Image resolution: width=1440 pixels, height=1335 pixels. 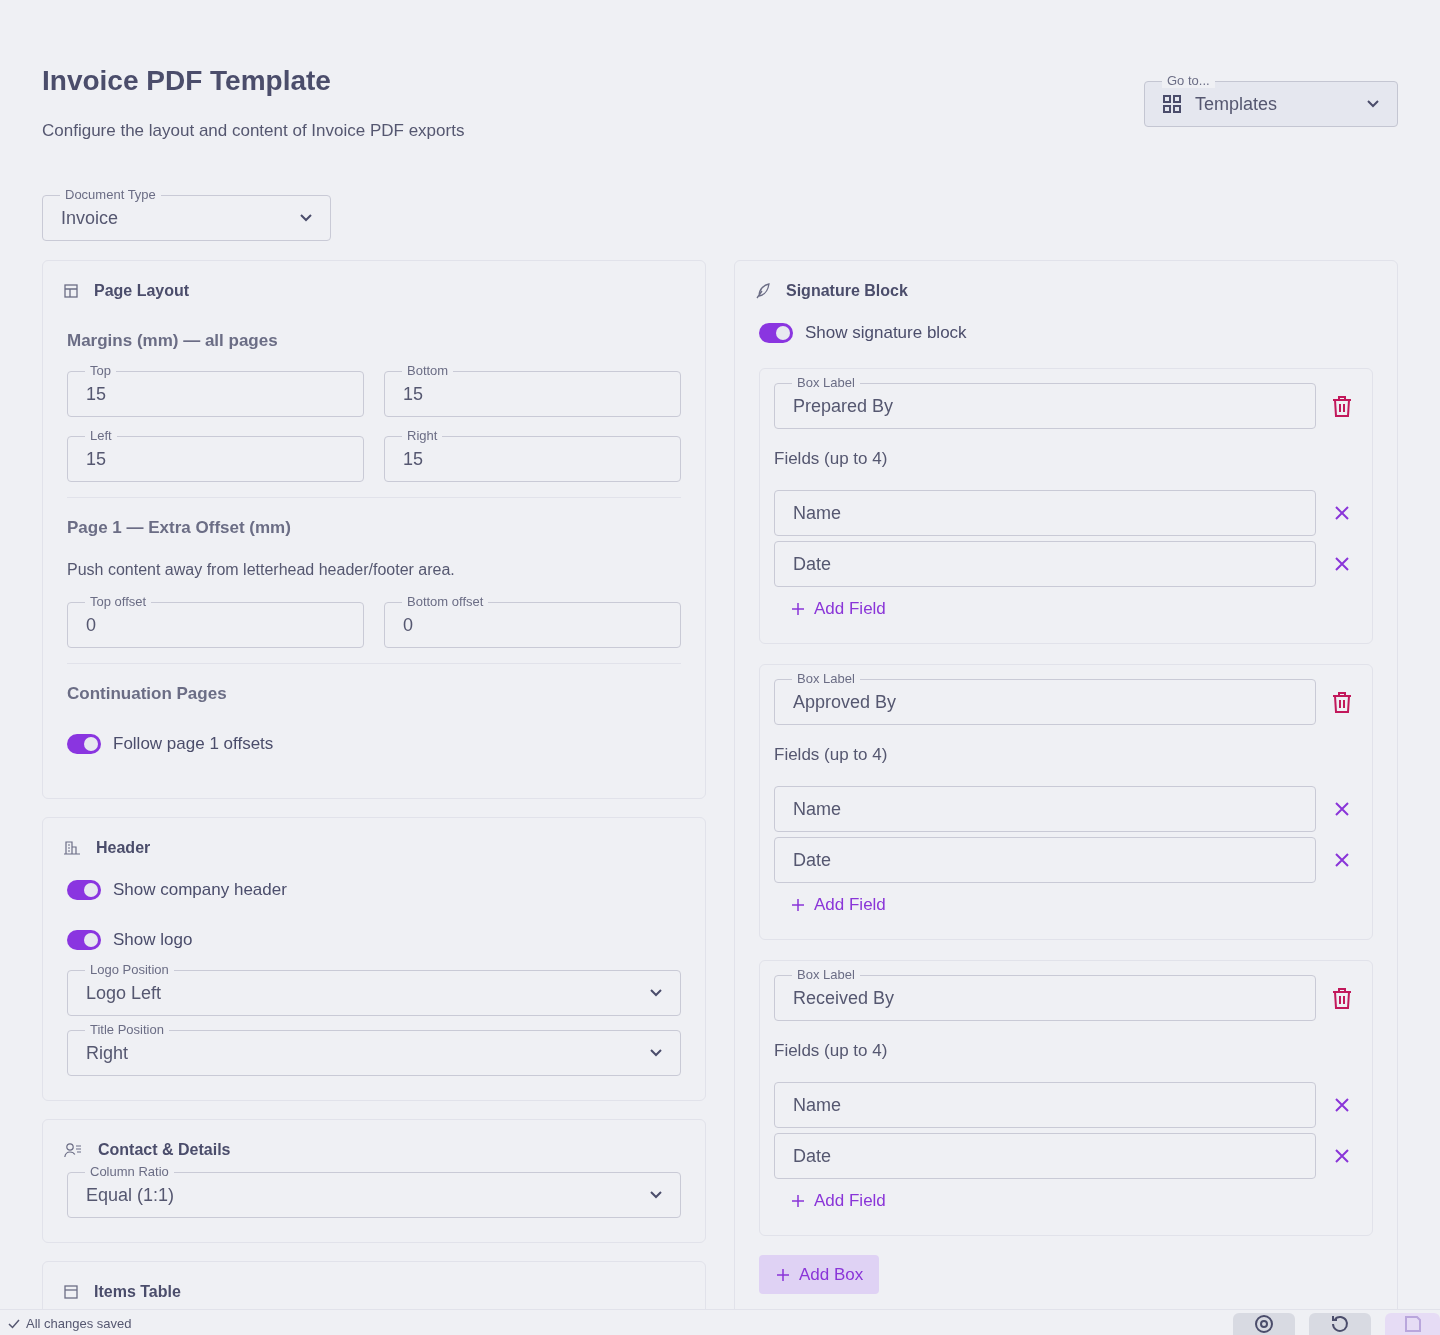 What do you see at coordinates (123, 848) in the screenshot?
I see `card-title: Header` at bounding box center [123, 848].